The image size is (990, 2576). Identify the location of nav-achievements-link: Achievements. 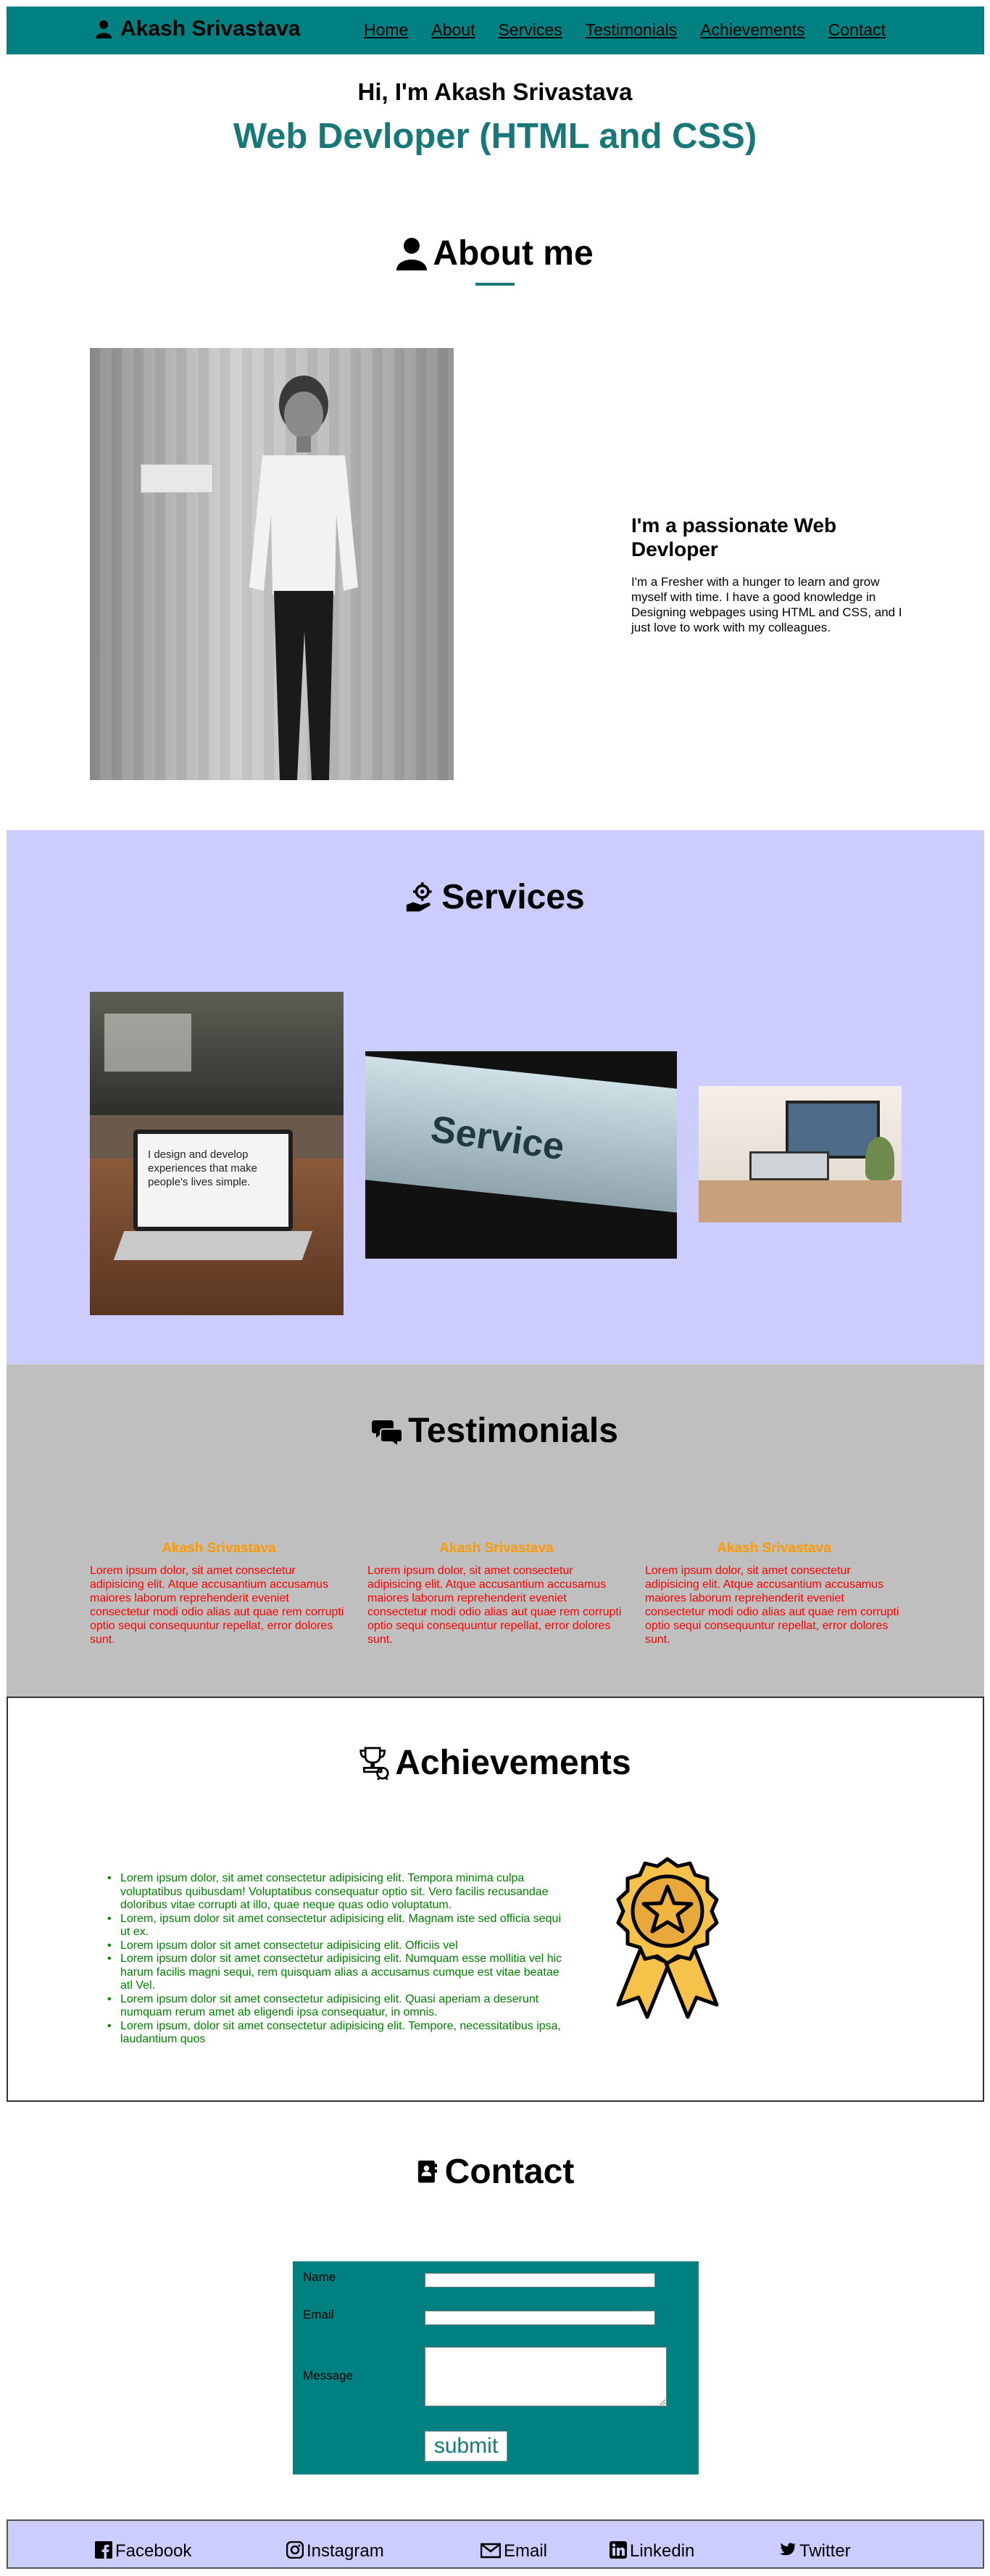
(752, 30).